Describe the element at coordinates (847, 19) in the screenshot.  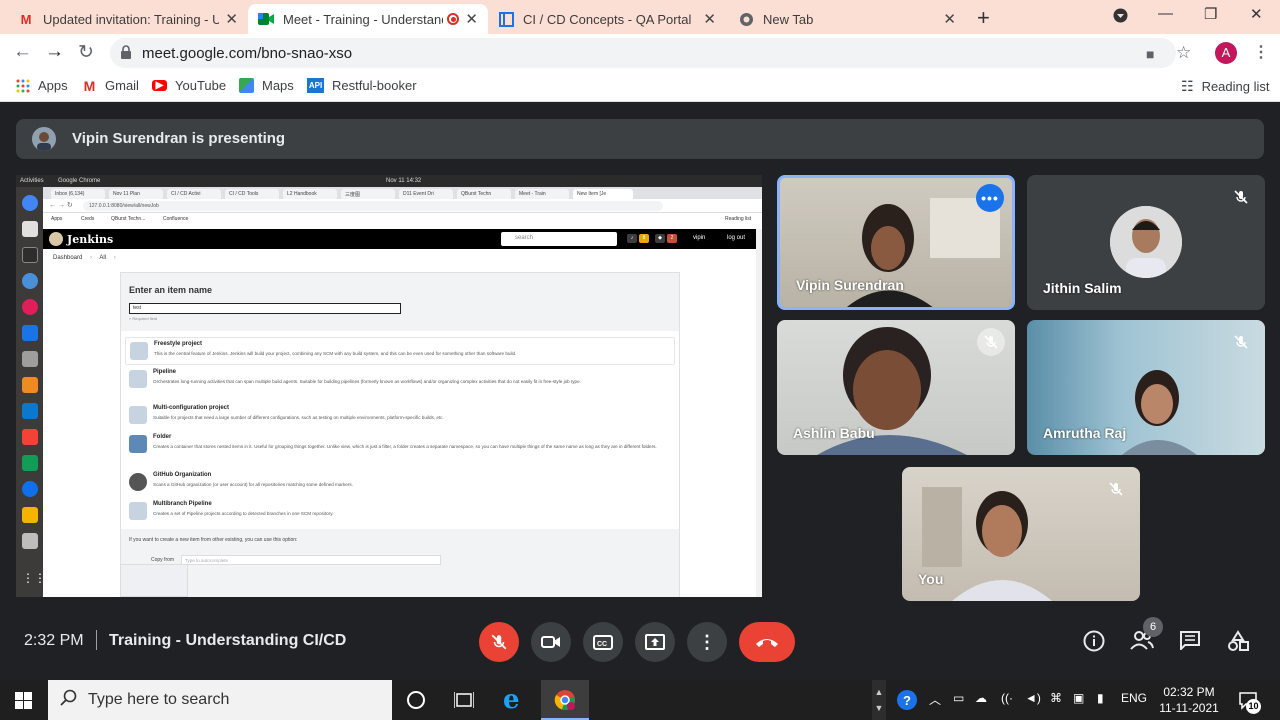
I see `tab-new-tab: New Tab ✕` at that location.